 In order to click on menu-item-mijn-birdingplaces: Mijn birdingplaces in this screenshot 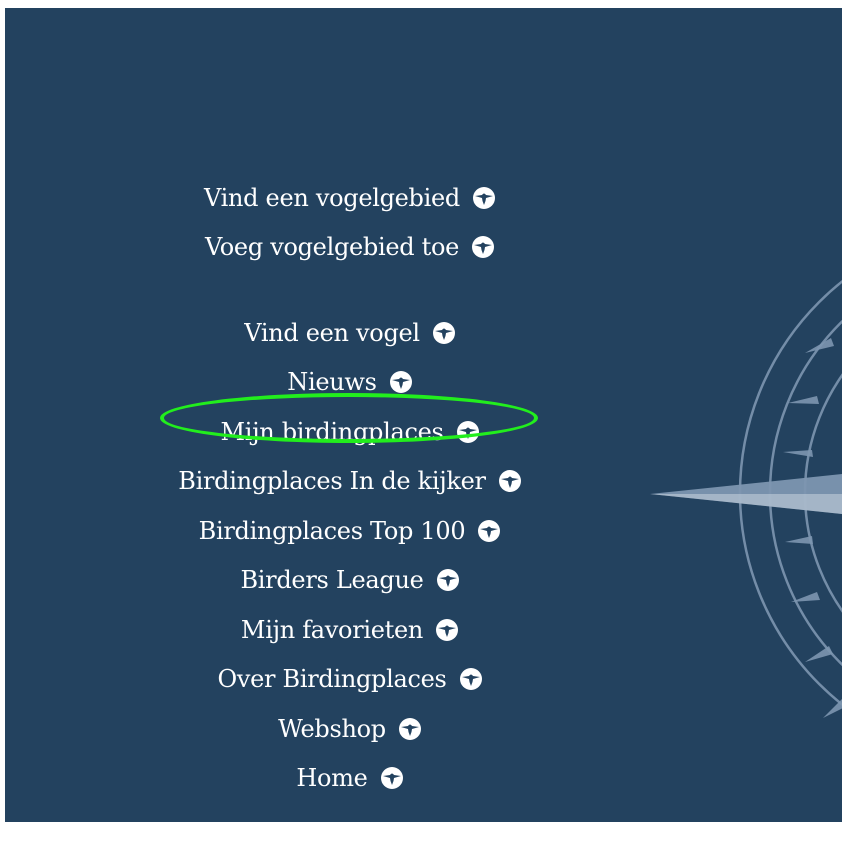, I will do `click(350, 432)`.